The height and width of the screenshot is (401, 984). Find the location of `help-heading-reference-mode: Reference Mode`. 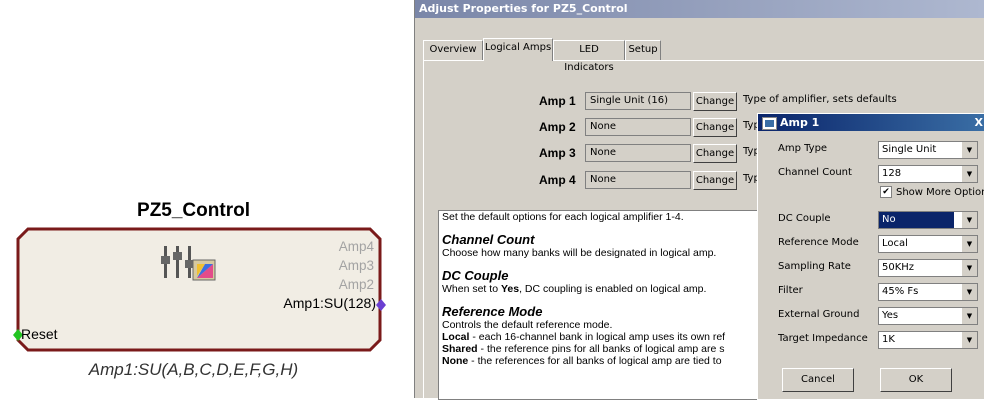

help-heading-reference-mode: Reference Mode is located at coordinates (492, 311).